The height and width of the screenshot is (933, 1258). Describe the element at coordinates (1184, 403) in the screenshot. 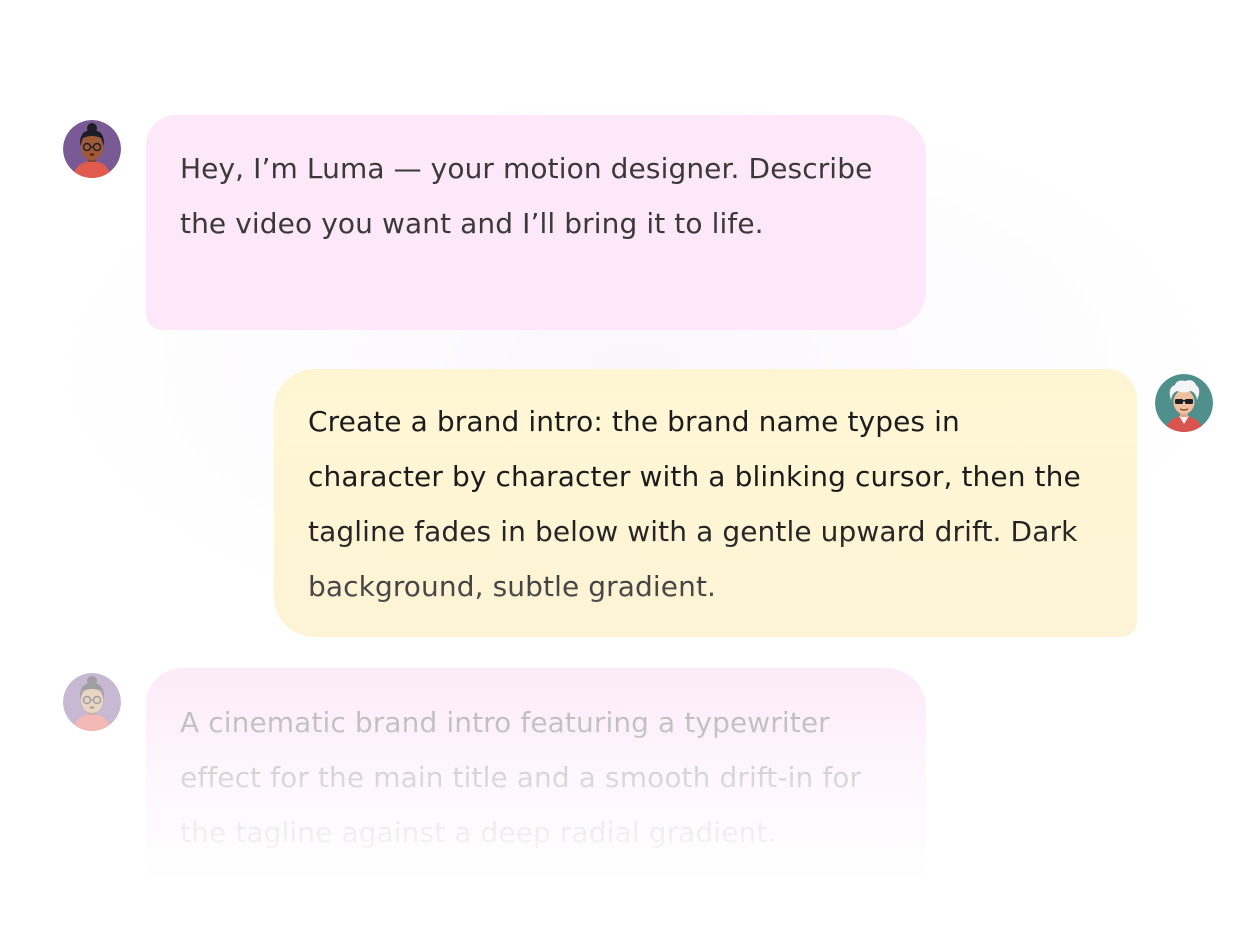

I see `user-avatar-icon` at that location.